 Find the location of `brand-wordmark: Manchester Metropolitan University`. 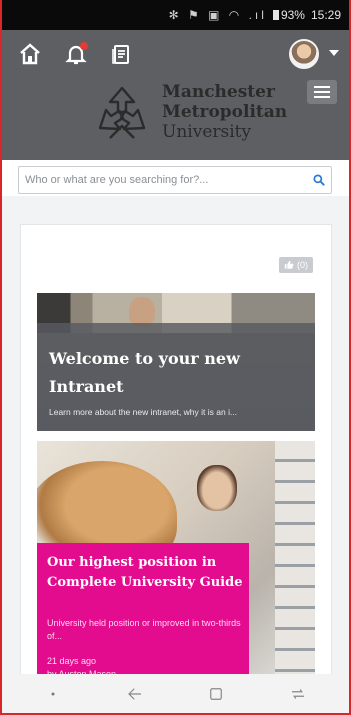

brand-wordmark: Manchester Metropolitan University is located at coordinates (224, 112).